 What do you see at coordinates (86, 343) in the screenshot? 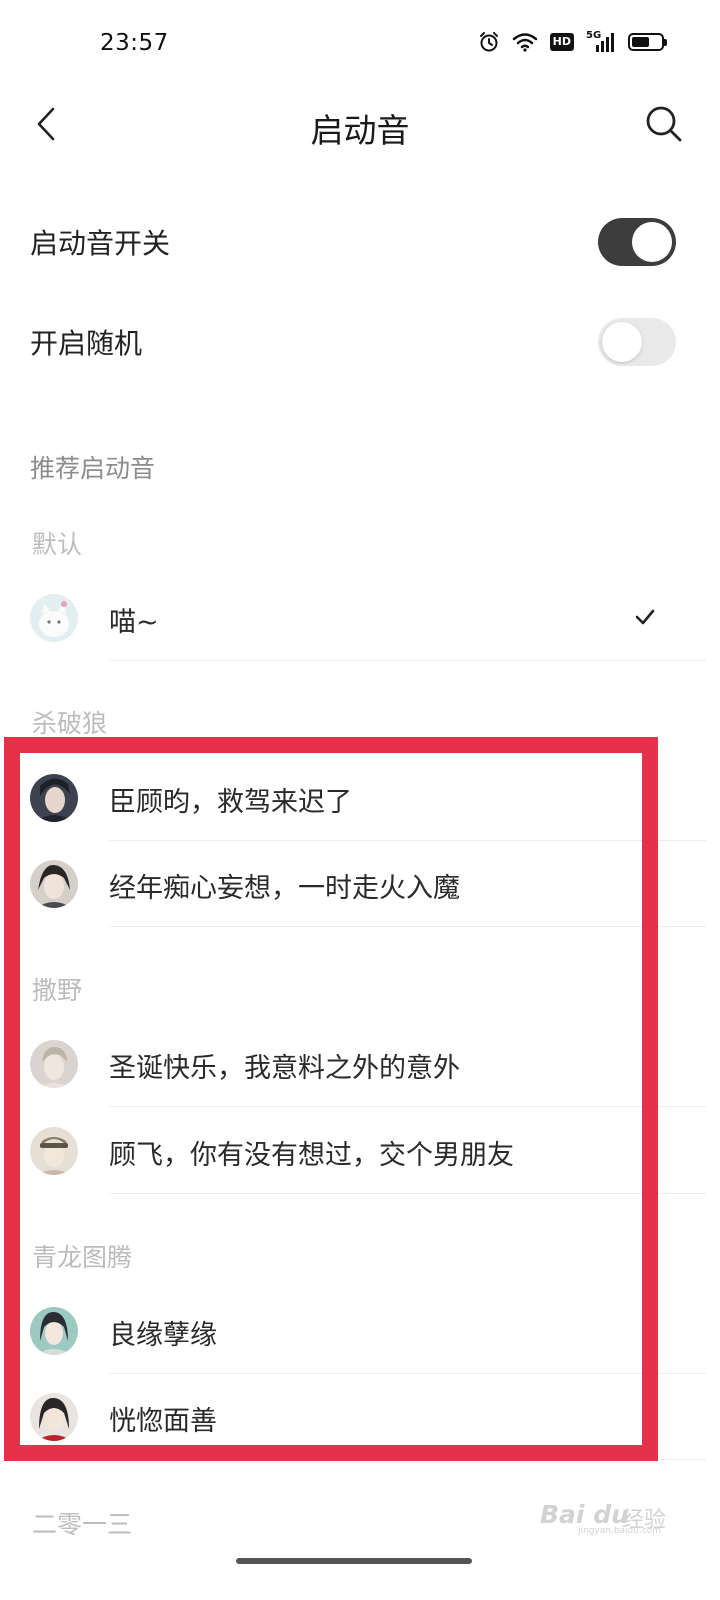
I see `random-switch-label: 开启随机` at bounding box center [86, 343].